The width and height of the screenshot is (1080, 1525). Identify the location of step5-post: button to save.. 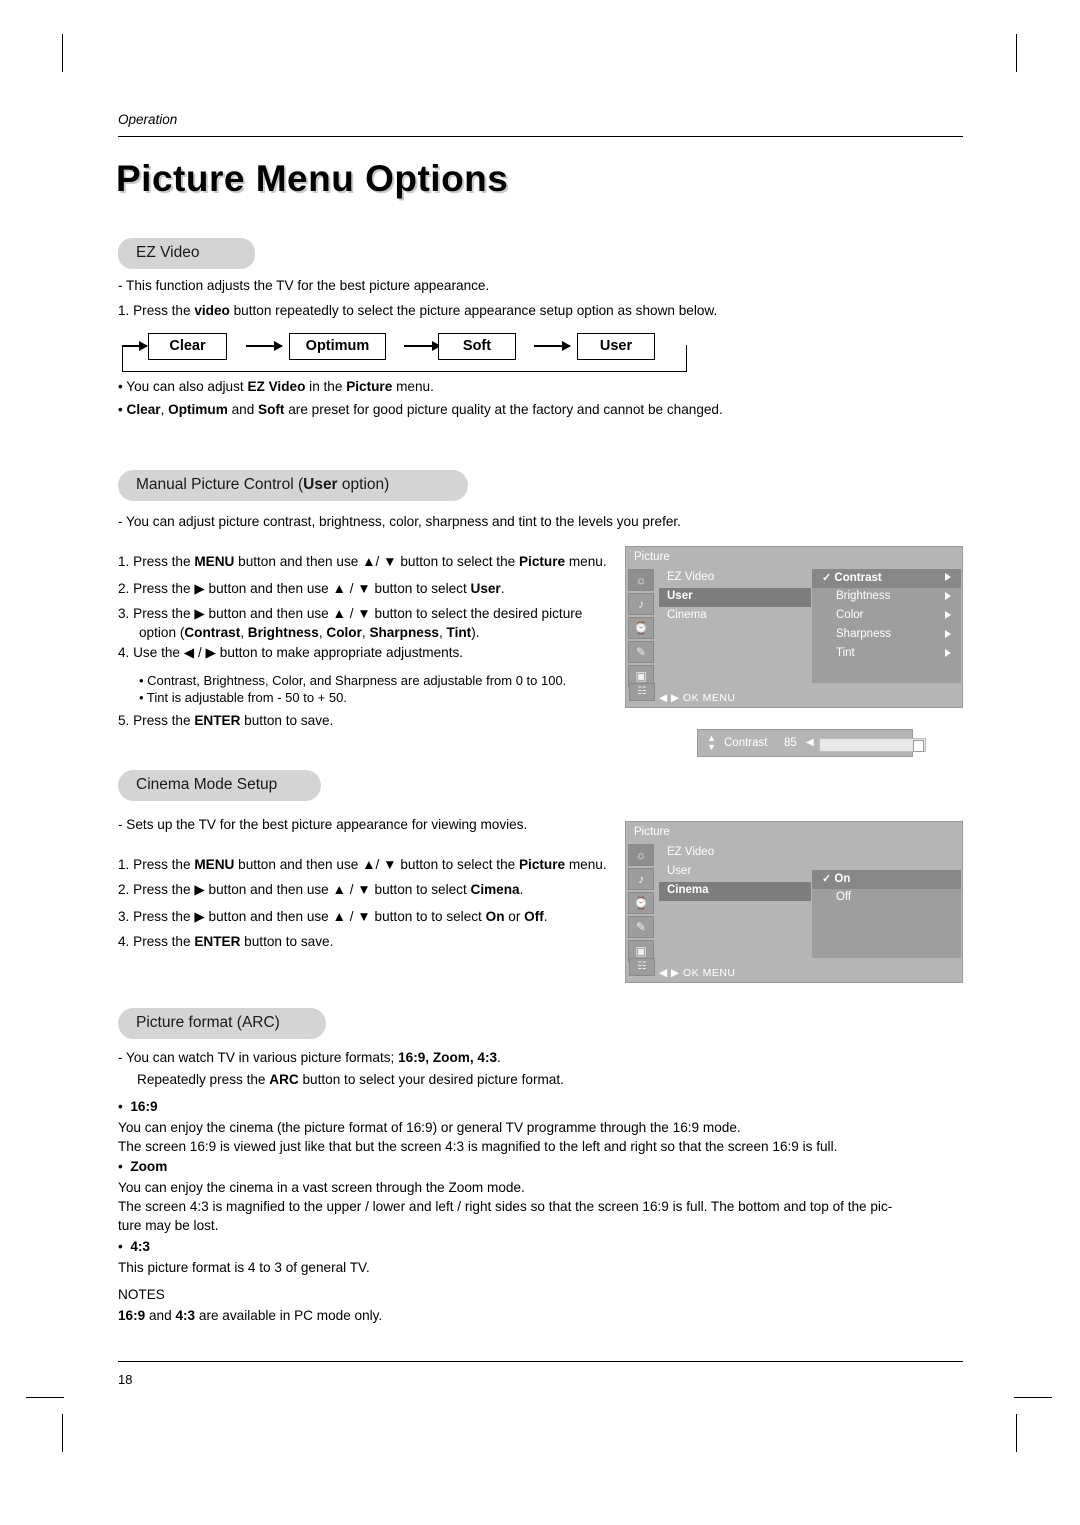
(287, 720).